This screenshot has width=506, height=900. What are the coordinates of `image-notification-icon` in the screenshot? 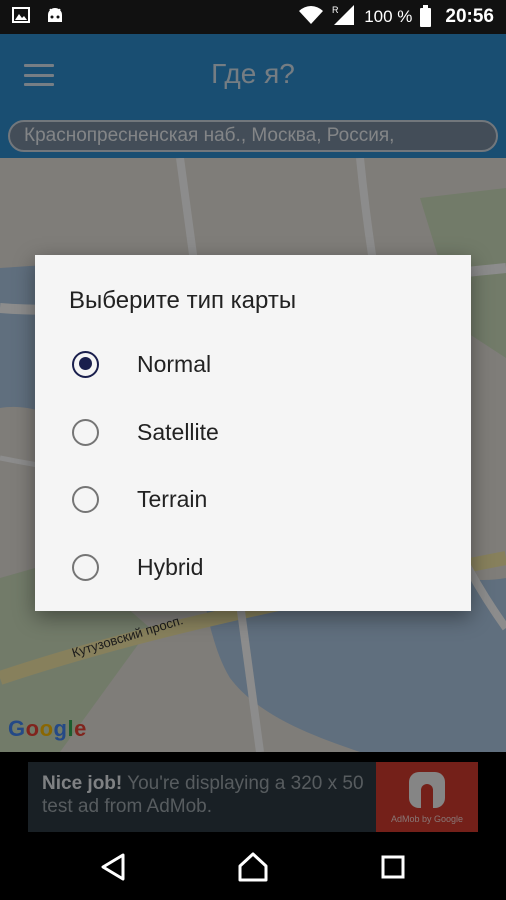 It's located at (21, 17).